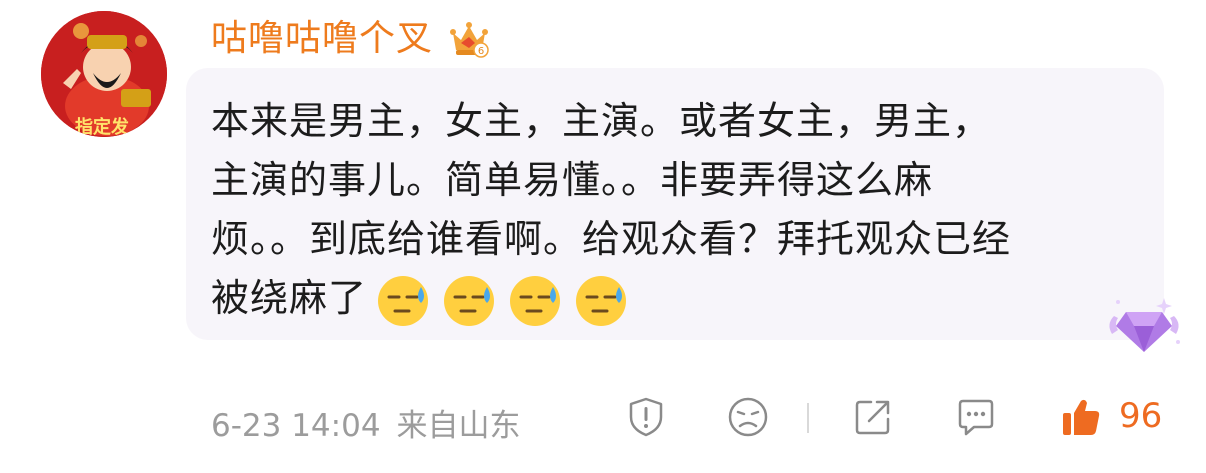 The height and width of the screenshot is (473, 1206). Describe the element at coordinates (706, 420) in the screenshot. I see `comment-footer: 6-23 14:04 来自山东 96` at that location.